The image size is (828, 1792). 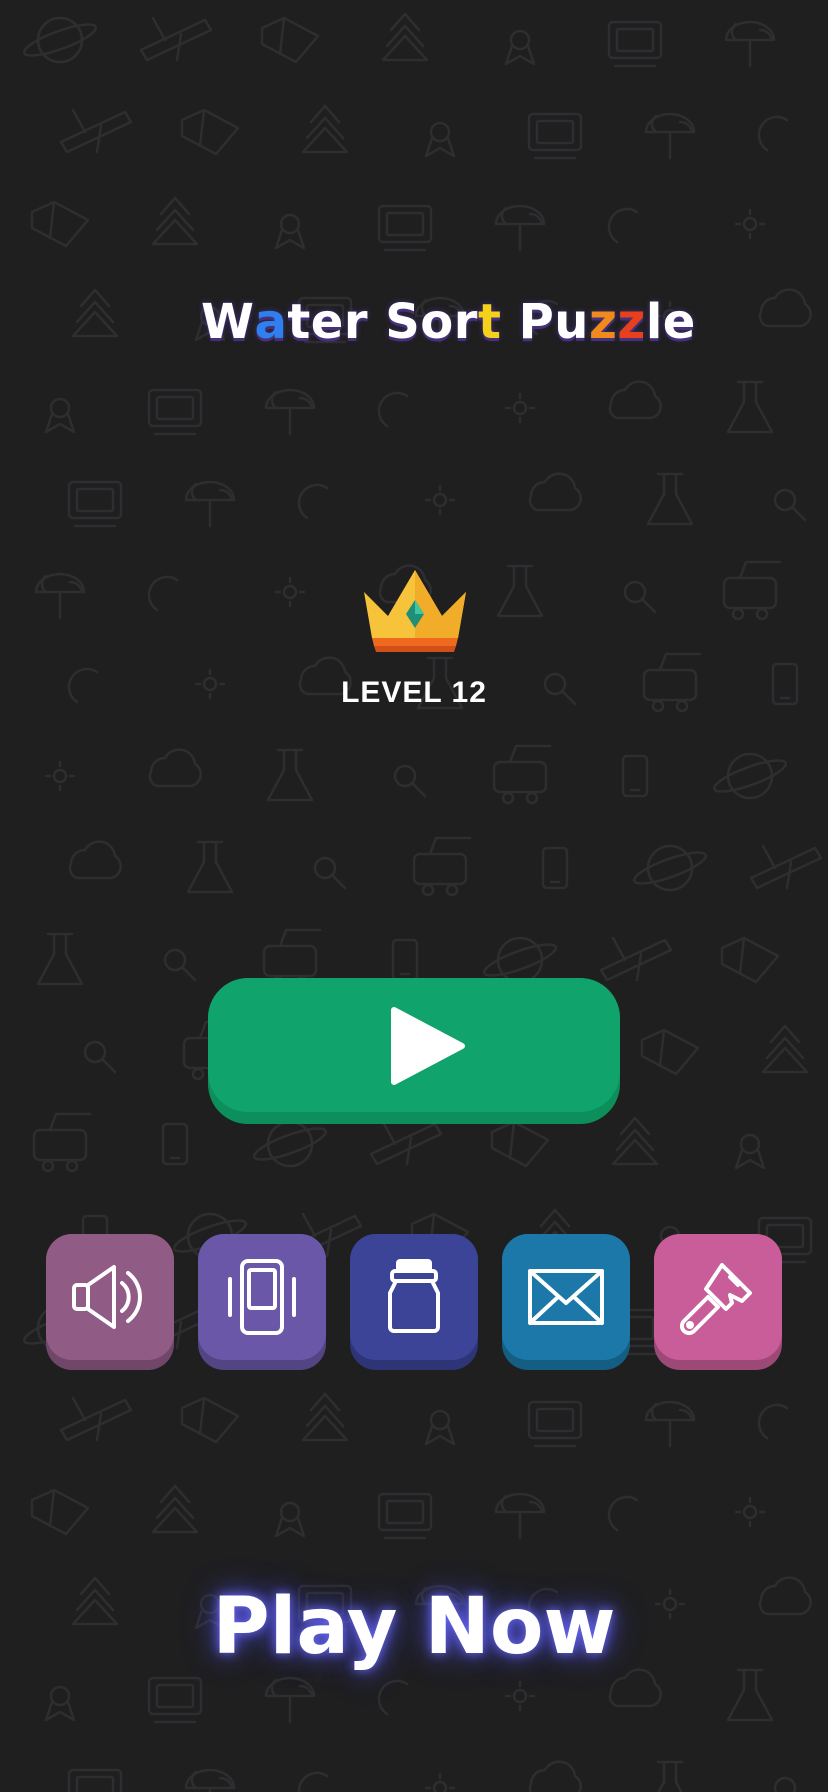 I want to click on play-icon, so click(x=428, y=1046).